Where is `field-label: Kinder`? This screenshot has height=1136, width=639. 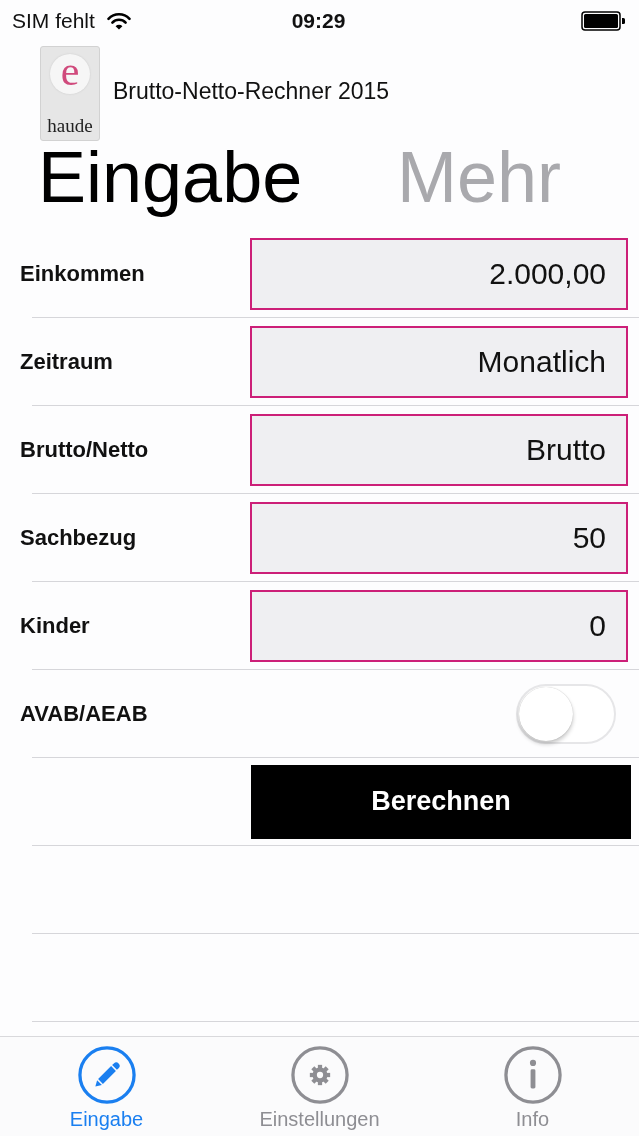 field-label: Kinder is located at coordinates (55, 625).